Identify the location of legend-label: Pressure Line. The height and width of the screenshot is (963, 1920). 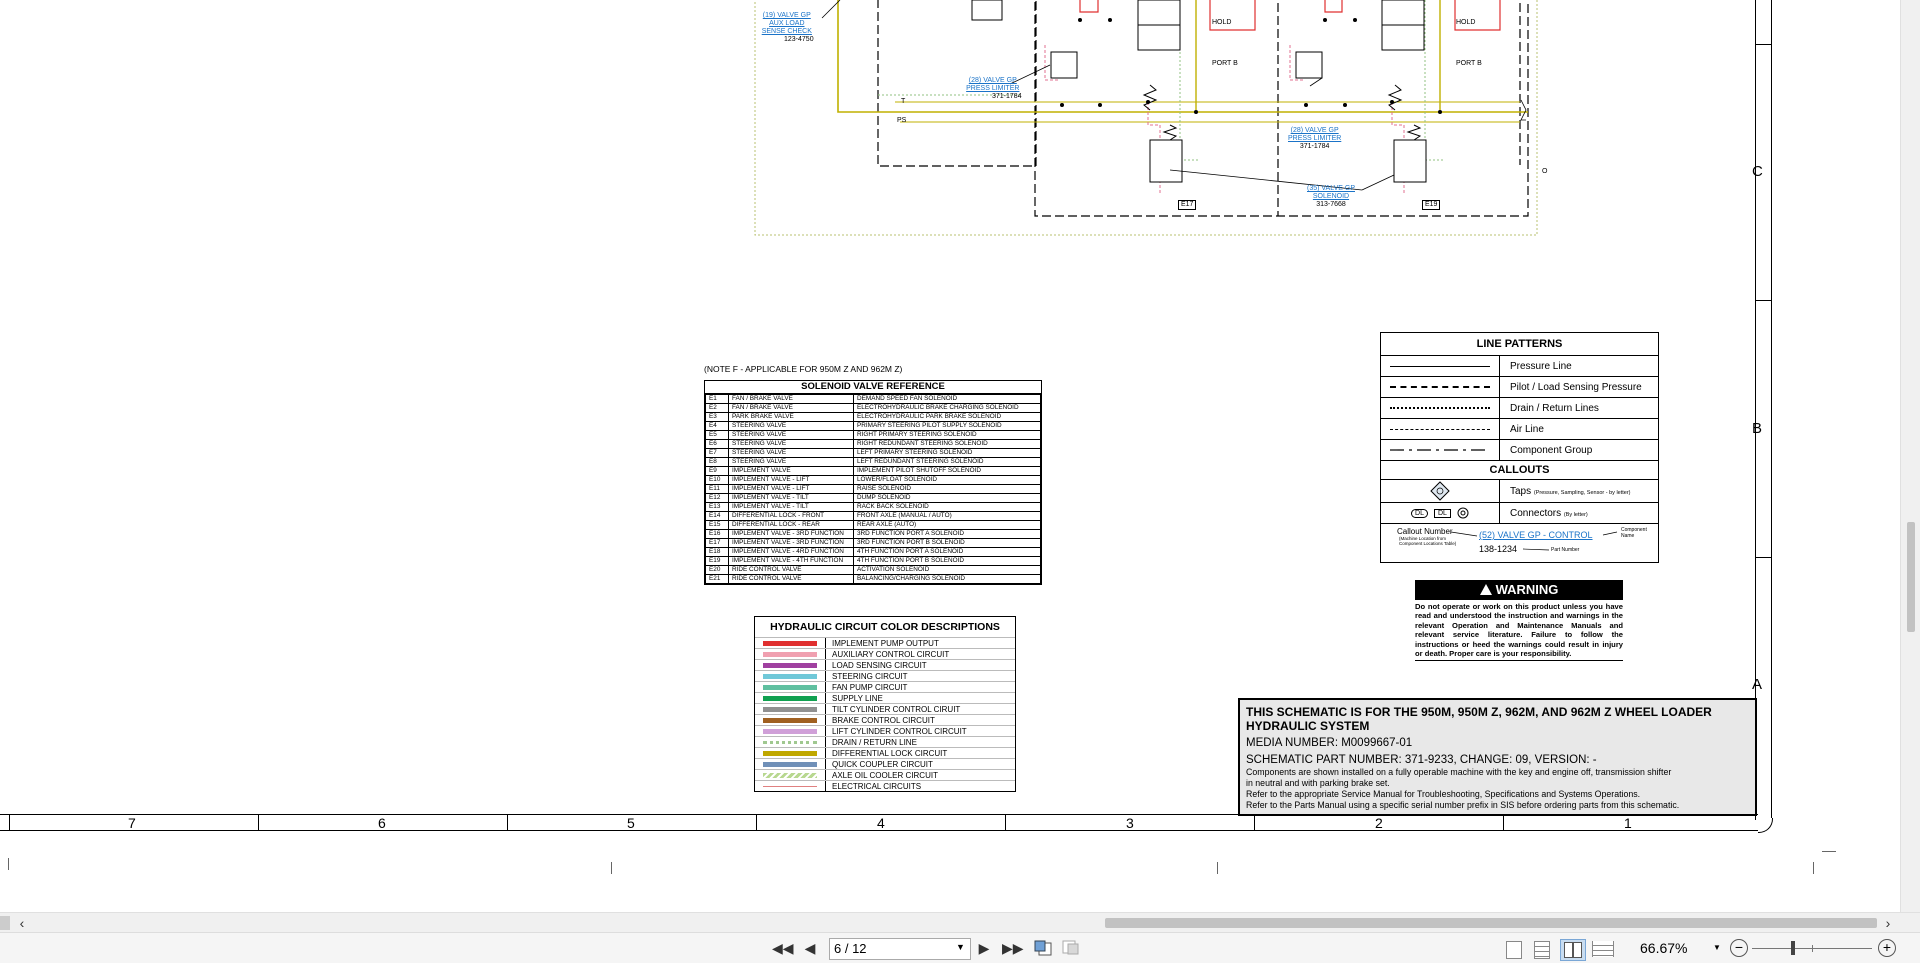
(1541, 366).